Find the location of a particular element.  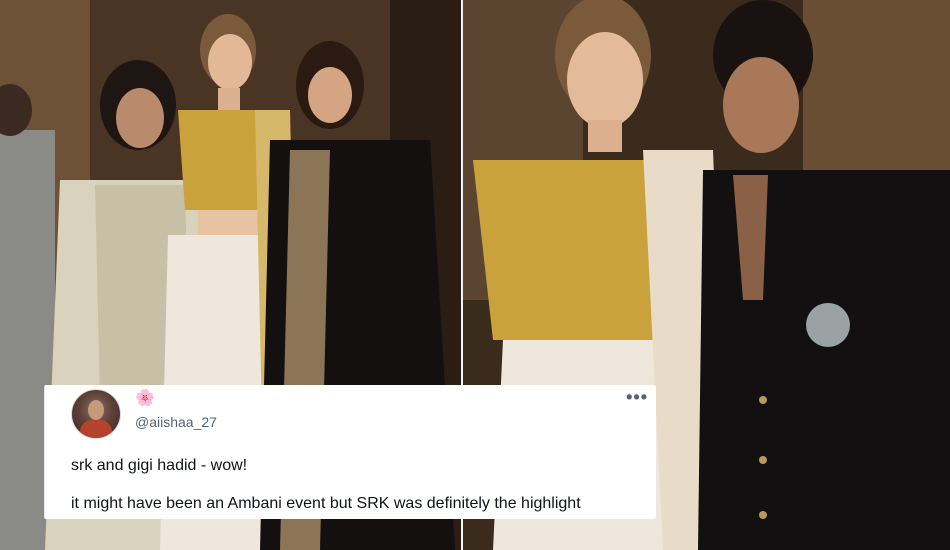

tweet-text-line-1: srk and gigi hadid - wow! is located at coordinates (159, 465).